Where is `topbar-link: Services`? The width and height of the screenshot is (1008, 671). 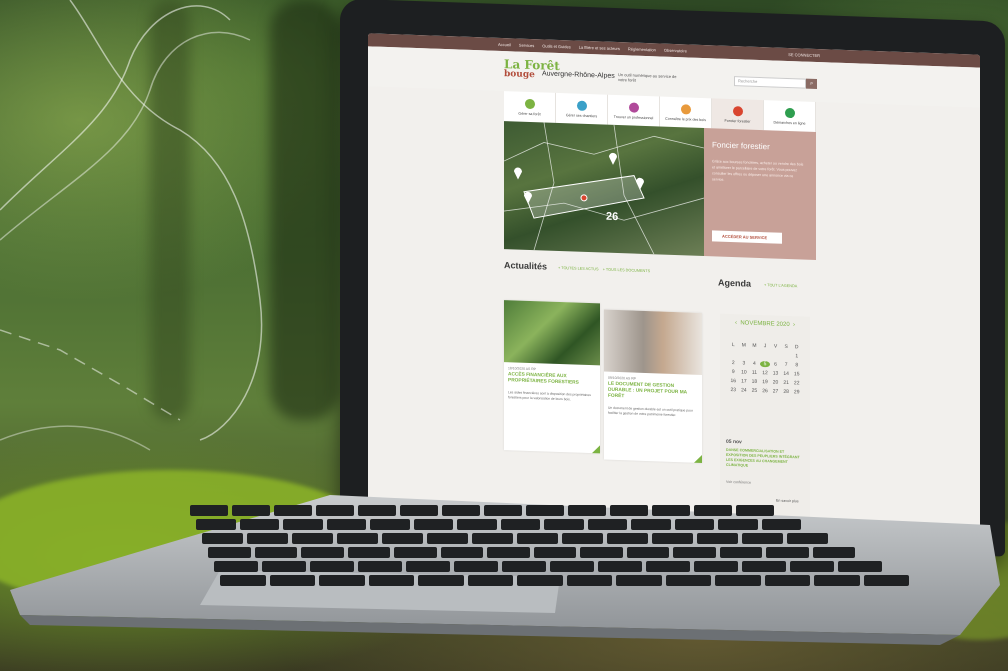 topbar-link: Services is located at coordinates (526, 46).